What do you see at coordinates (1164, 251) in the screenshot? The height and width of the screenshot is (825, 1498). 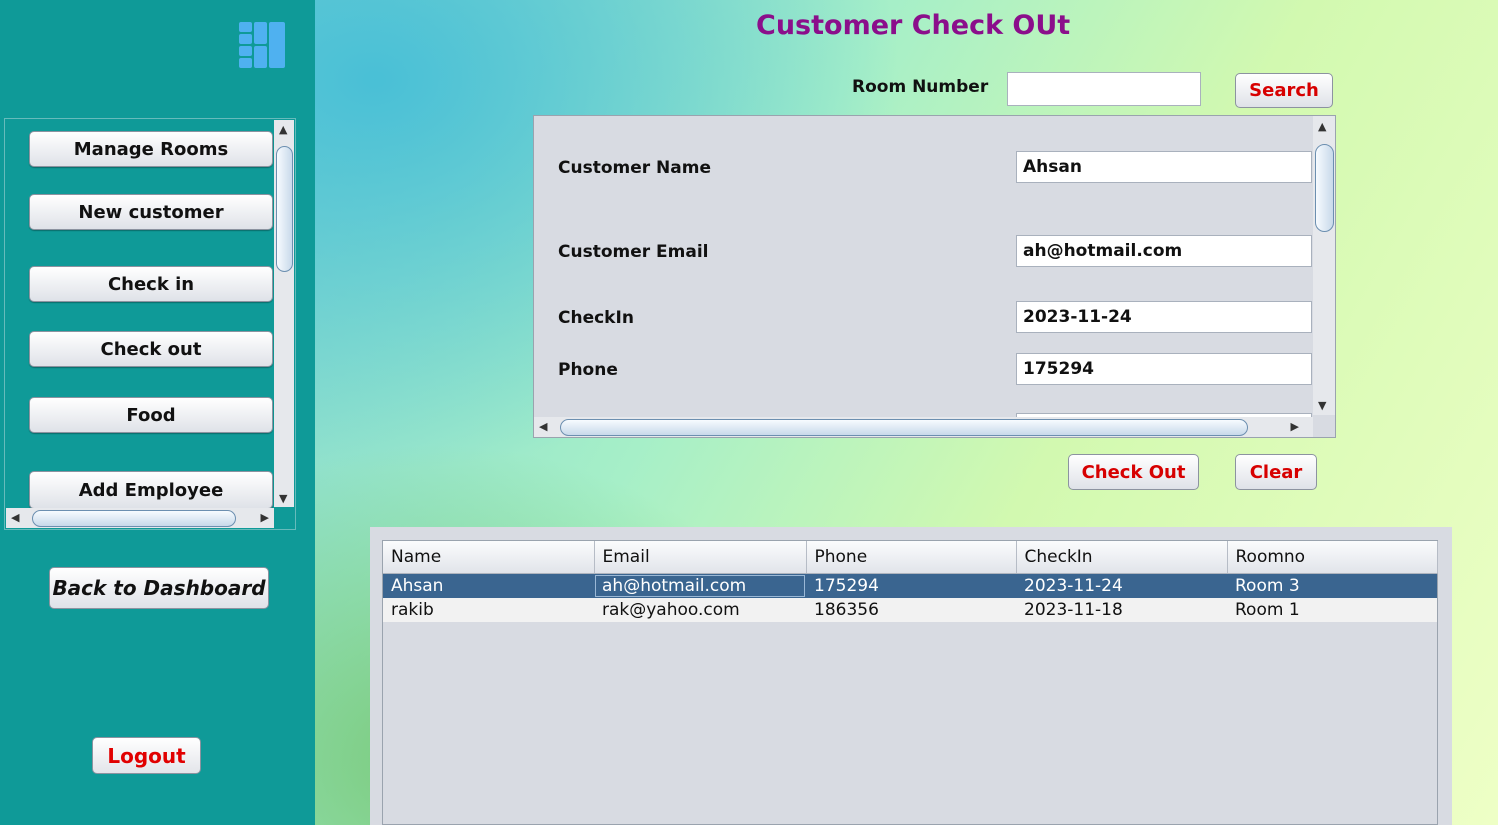 I see `customer-email-field: ah@hotmail.com` at bounding box center [1164, 251].